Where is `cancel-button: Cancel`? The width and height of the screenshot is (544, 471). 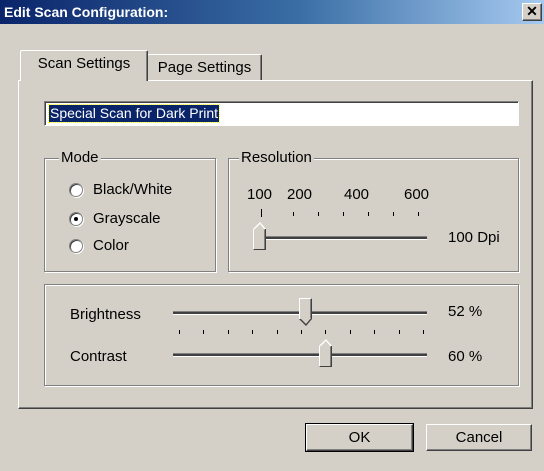
cancel-button: Cancel is located at coordinates (479, 437).